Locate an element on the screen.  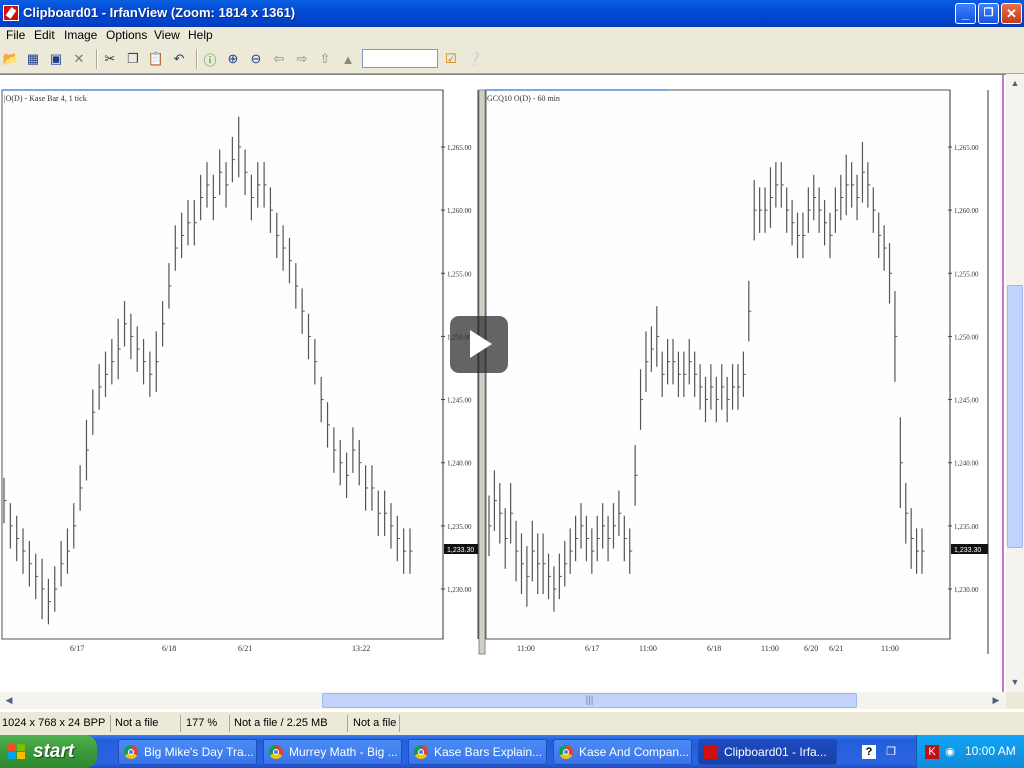
vertical-scrollbar: ▲ ▼ is located at coordinates (1015, 383).